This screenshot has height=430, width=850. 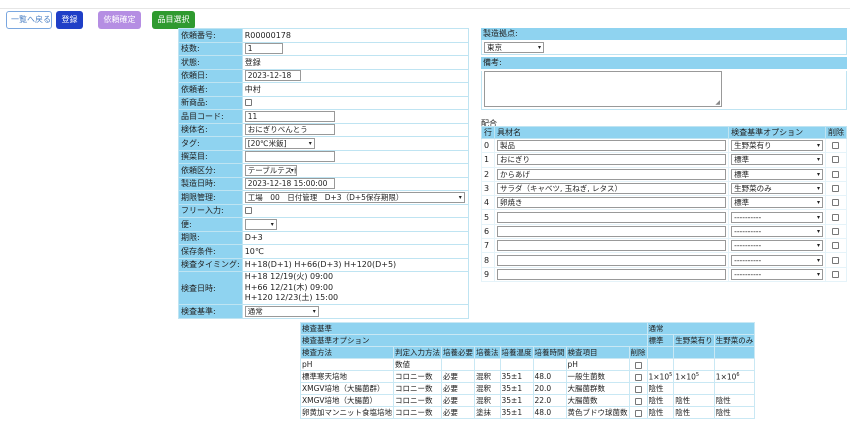 What do you see at coordinates (660, 364) in the screenshot?
I see `insp-value-standard` at bounding box center [660, 364].